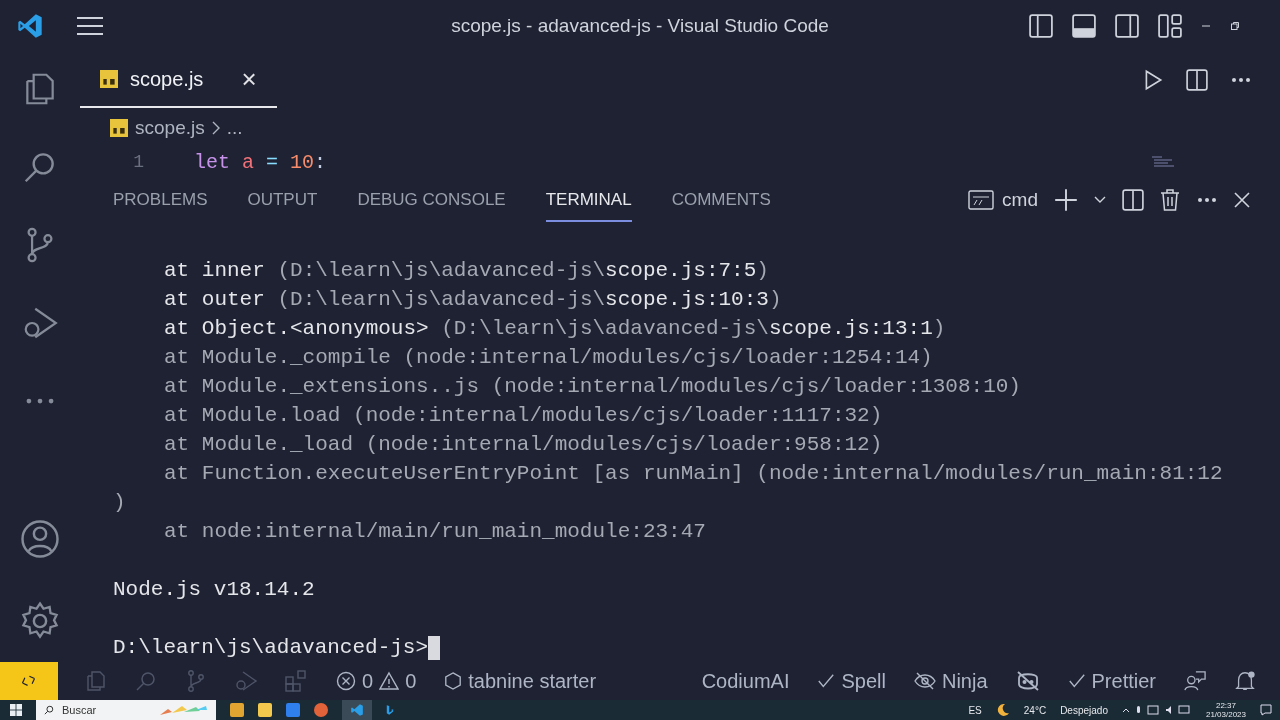  What do you see at coordinates (138, 162) in the screenshot?
I see `line-number: 1` at bounding box center [138, 162].